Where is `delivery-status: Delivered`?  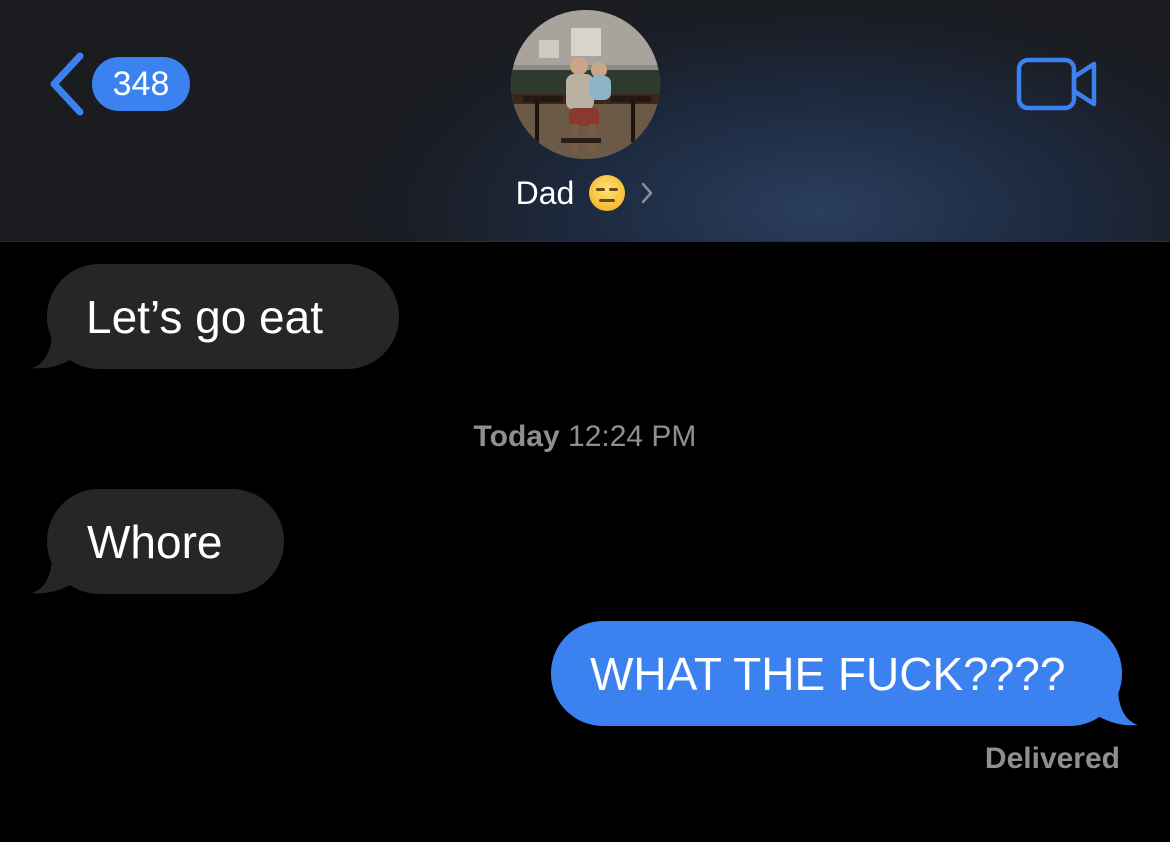 delivery-status: Delivered is located at coordinates (1052, 758).